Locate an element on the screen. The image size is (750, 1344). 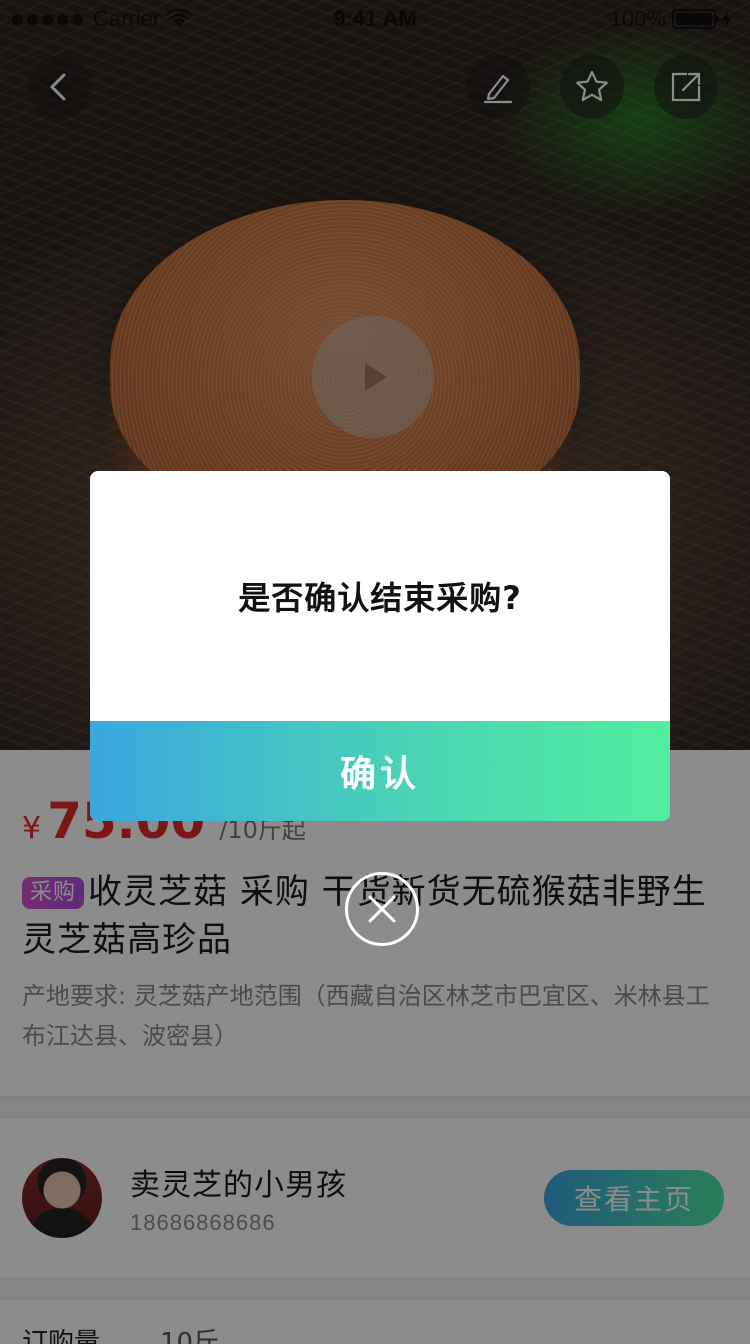
dialog-close-button is located at coordinates (382, 909).